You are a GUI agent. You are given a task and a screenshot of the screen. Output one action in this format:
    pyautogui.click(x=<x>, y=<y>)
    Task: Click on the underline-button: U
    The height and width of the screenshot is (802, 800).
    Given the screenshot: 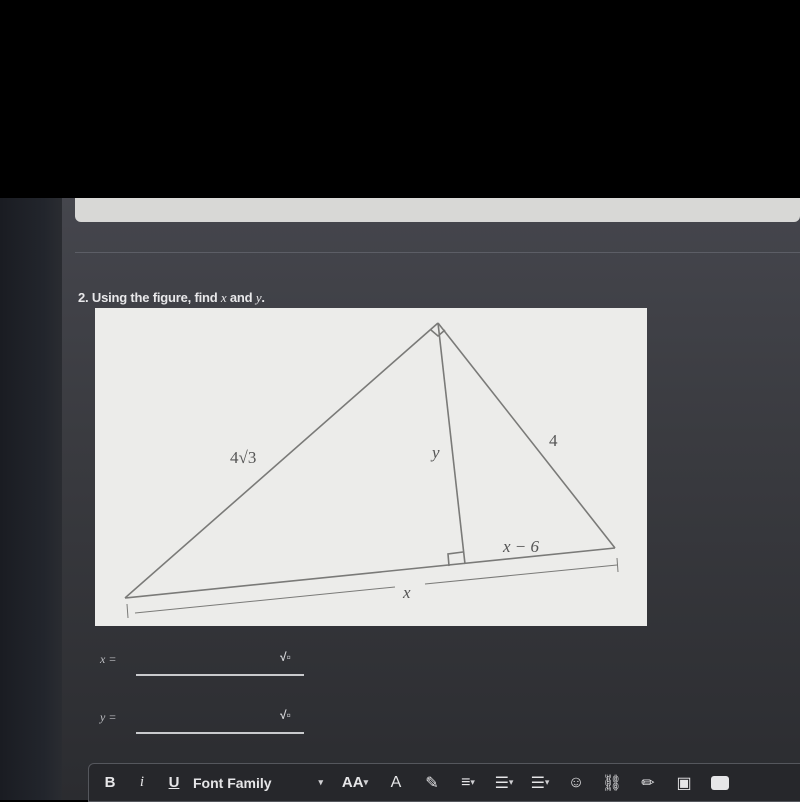 What is the action you would take?
    pyautogui.click(x=174, y=783)
    